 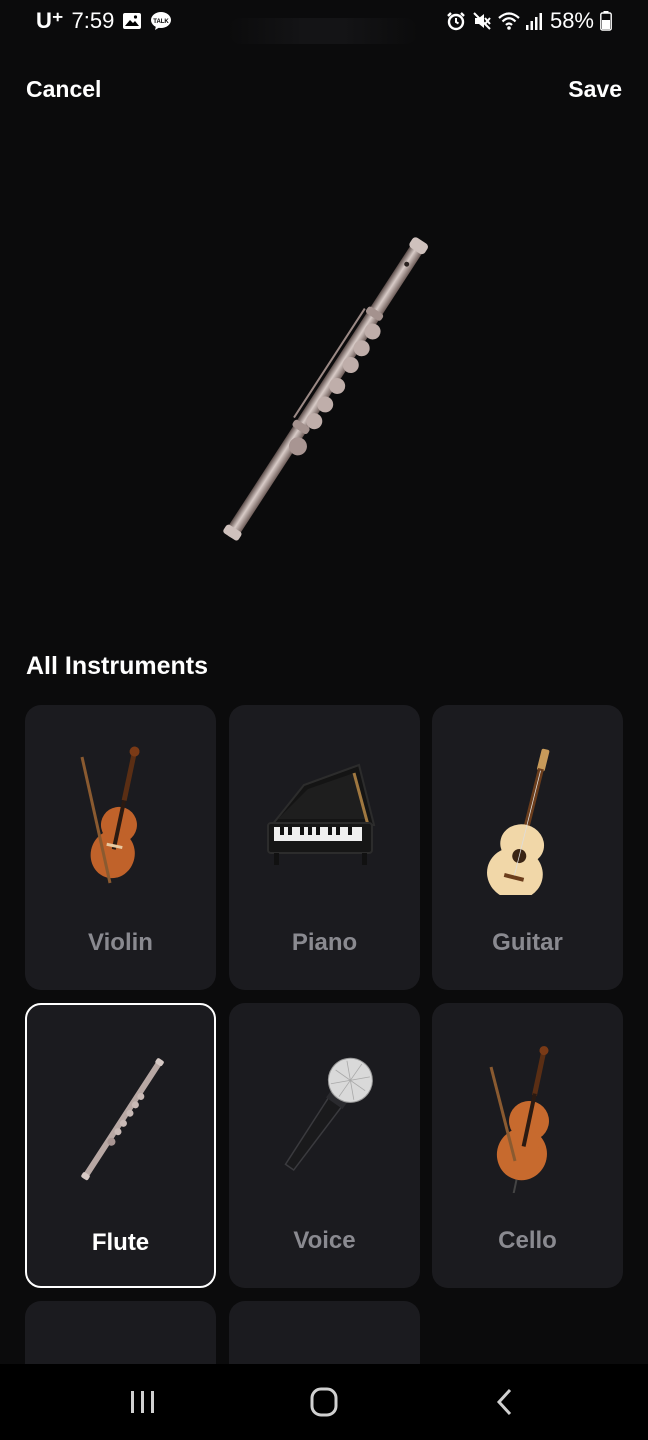 What do you see at coordinates (324, 94) in the screenshot?
I see `top-bar: Cancel Save` at bounding box center [324, 94].